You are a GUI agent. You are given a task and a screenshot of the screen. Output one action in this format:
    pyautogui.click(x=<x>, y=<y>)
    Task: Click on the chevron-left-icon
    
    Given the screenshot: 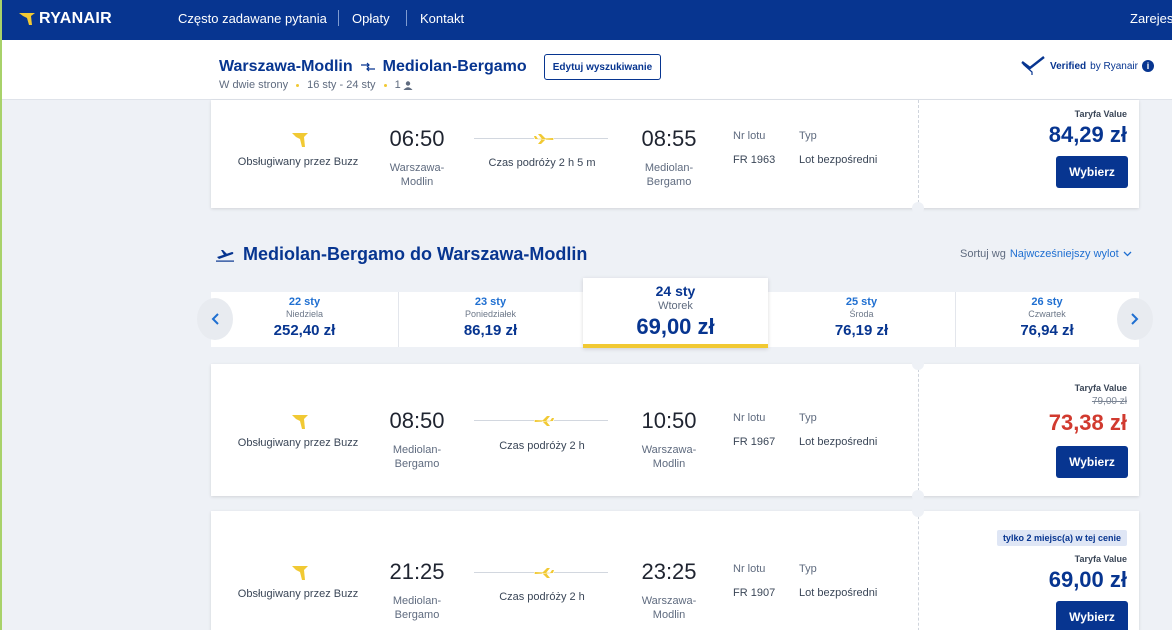 What is the action you would take?
    pyautogui.click(x=215, y=319)
    